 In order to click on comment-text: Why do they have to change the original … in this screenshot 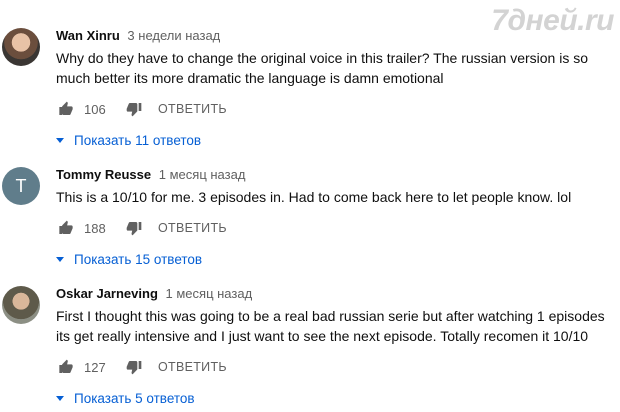, I will do `click(322, 68)`.